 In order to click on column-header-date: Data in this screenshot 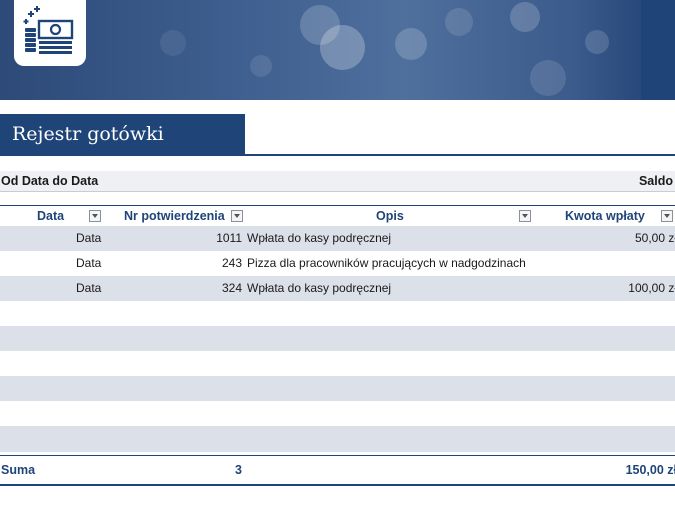, I will do `click(51, 216)`.